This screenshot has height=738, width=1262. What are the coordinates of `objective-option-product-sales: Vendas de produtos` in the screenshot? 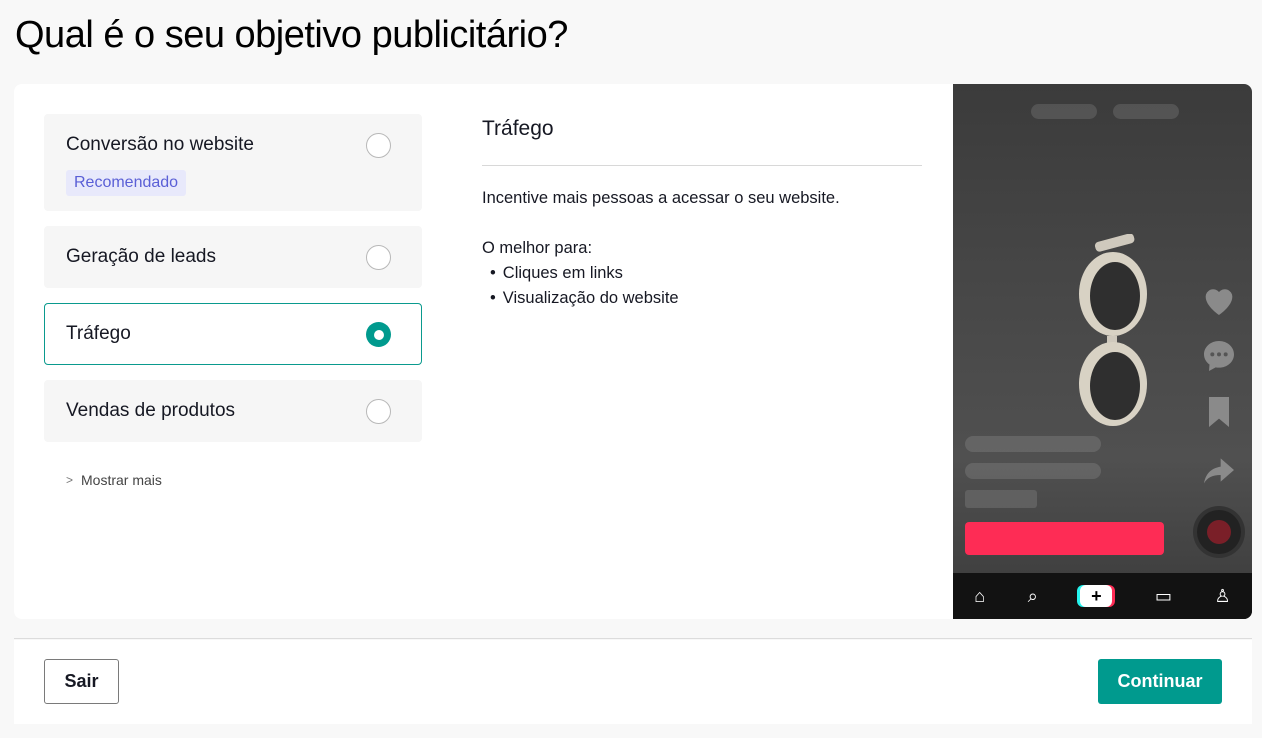 It's located at (233, 411).